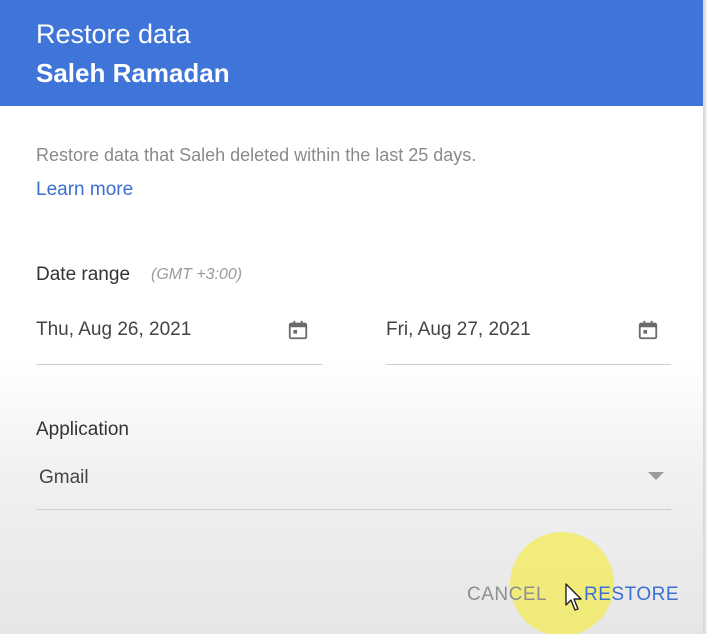 Image resolution: width=707 pixels, height=634 pixels. Describe the element at coordinates (83, 274) in the screenshot. I see `date-range-label: Date range` at that location.